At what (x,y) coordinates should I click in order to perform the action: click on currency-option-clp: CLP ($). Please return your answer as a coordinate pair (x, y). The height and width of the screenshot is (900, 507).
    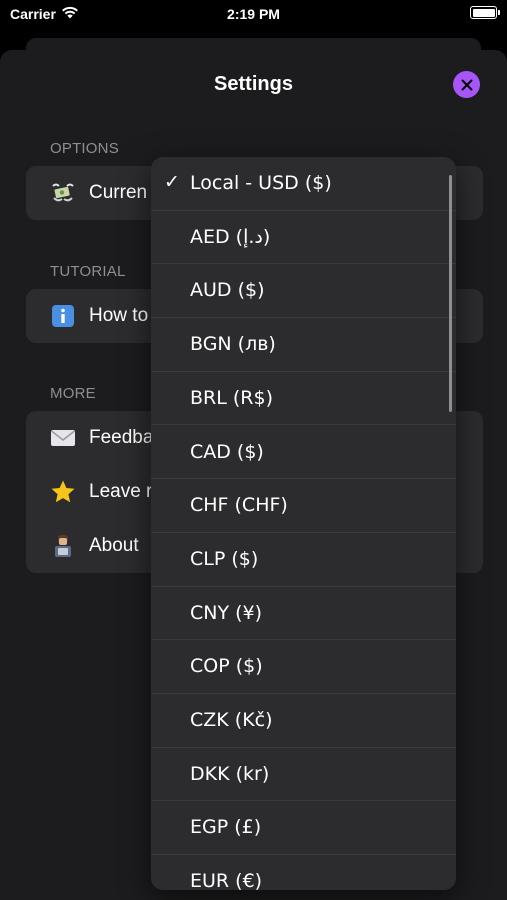
    Looking at the image, I should click on (303, 560).